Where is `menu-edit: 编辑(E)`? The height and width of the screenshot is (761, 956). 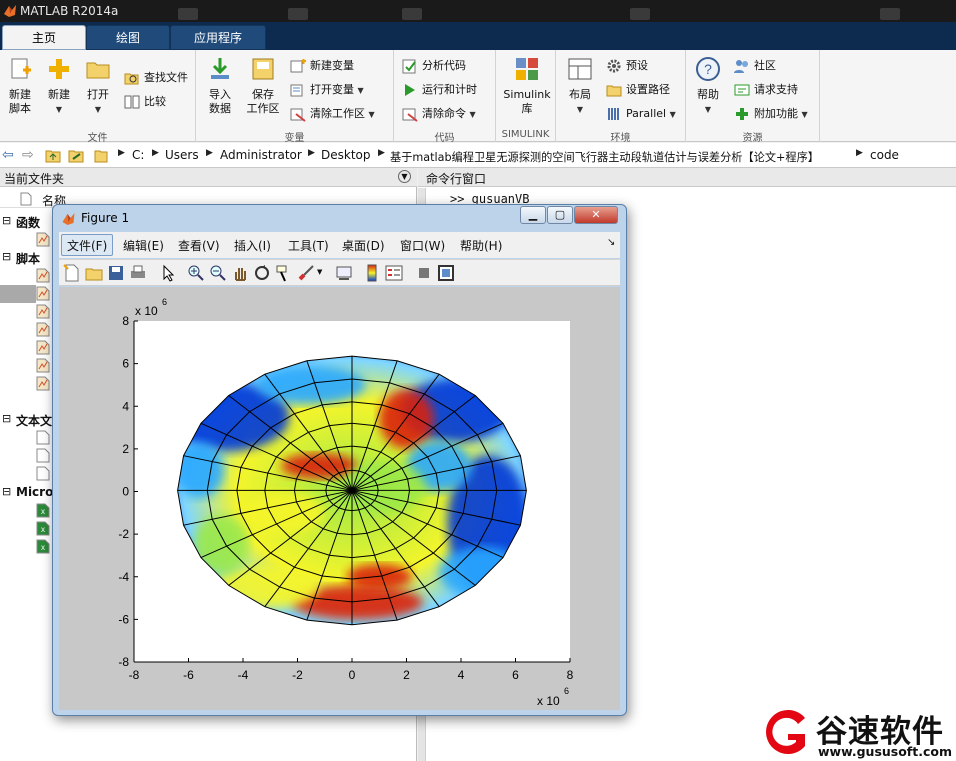 menu-edit: 编辑(E) is located at coordinates (143, 245).